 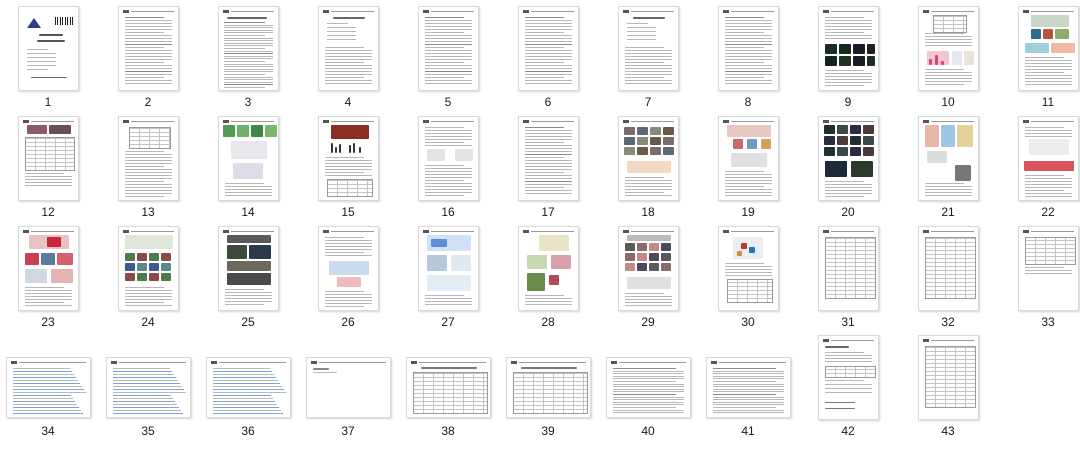 I want to click on page-thumbnail-item: 30, so click(x=748, y=278).